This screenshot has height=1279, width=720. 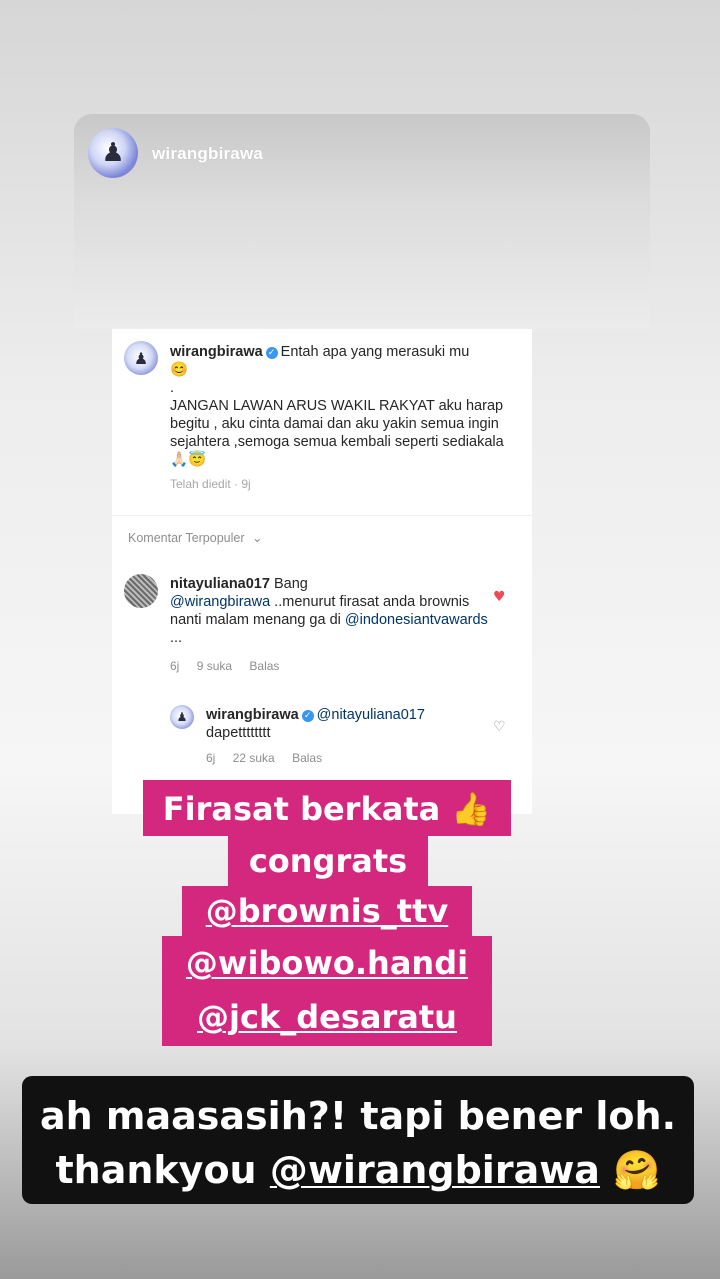 I want to click on sticker-mention-brownis: @brownis_ttv, so click(x=327, y=911).